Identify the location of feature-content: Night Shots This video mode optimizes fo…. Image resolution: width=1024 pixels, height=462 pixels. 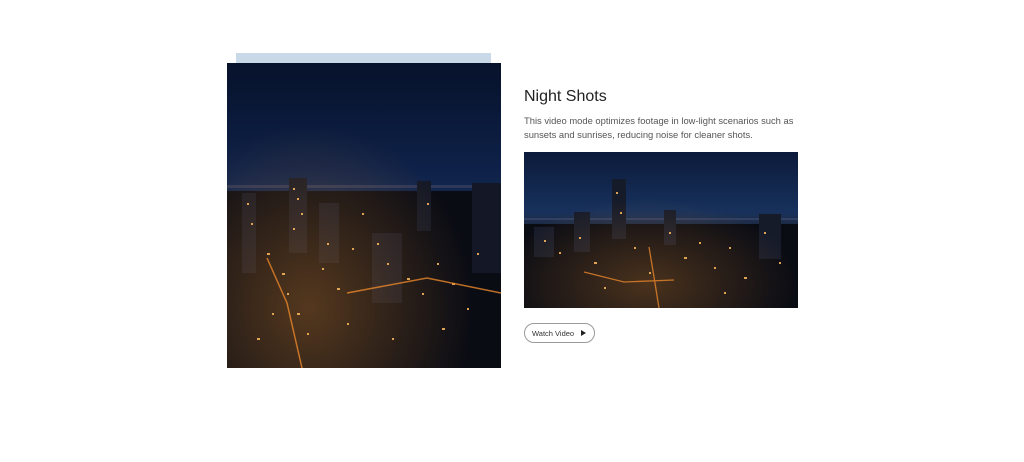
(661, 113).